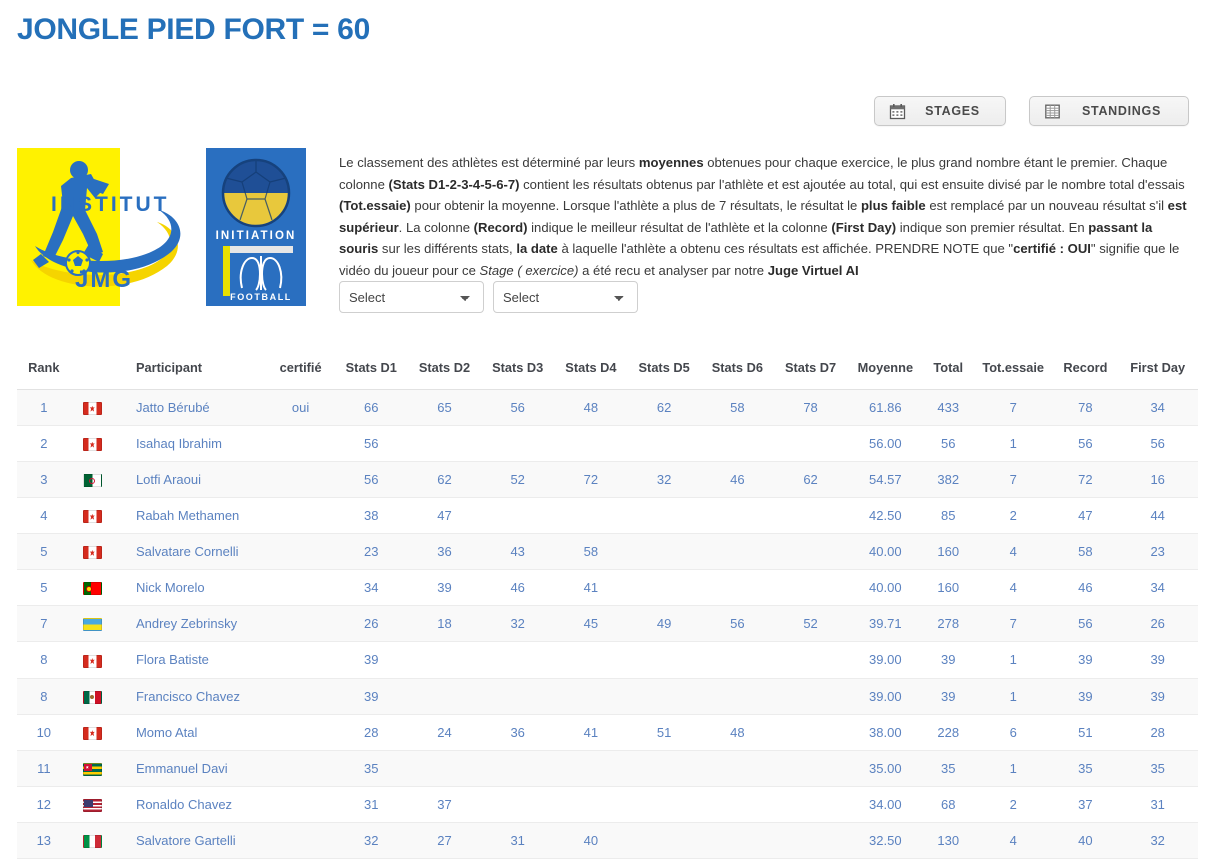  Describe the element at coordinates (444, 371) in the screenshot. I see `col-stats-d2: Stats D2` at that location.